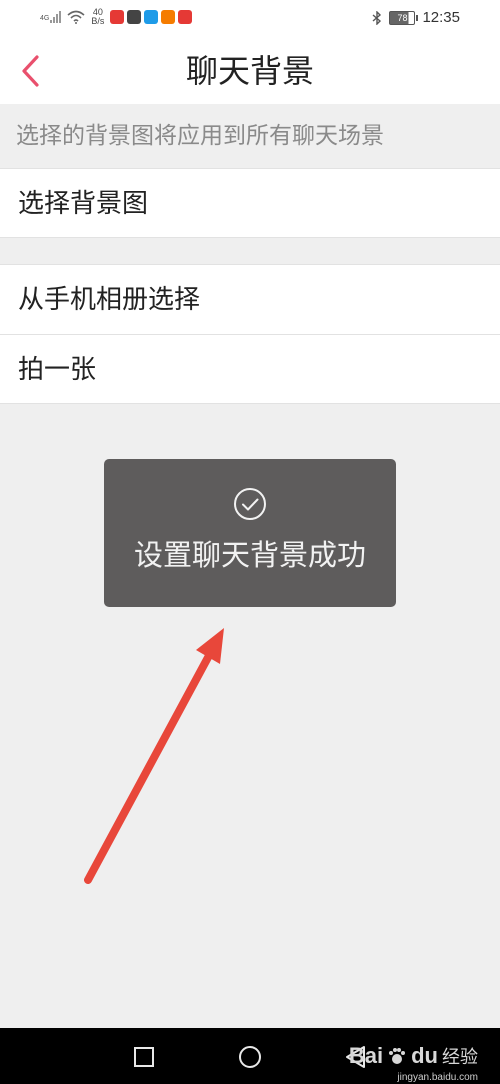 The height and width of the screenshot is (1084, 500). I want to click on check-circle-icon, so click(250, 504).